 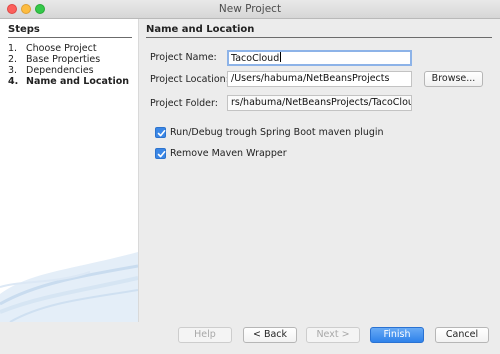 I want to click on steps-header: Steps, so click(x=24, y=29).